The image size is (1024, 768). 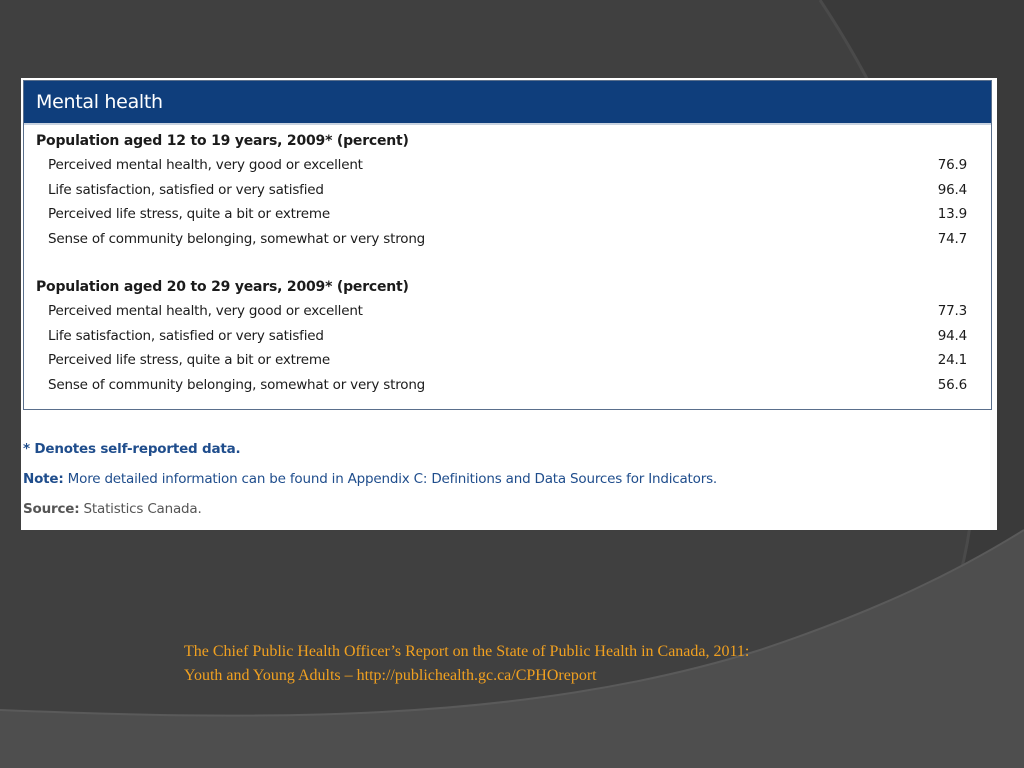 I want to click on source-key: Source:, so click(x=51, y=509).